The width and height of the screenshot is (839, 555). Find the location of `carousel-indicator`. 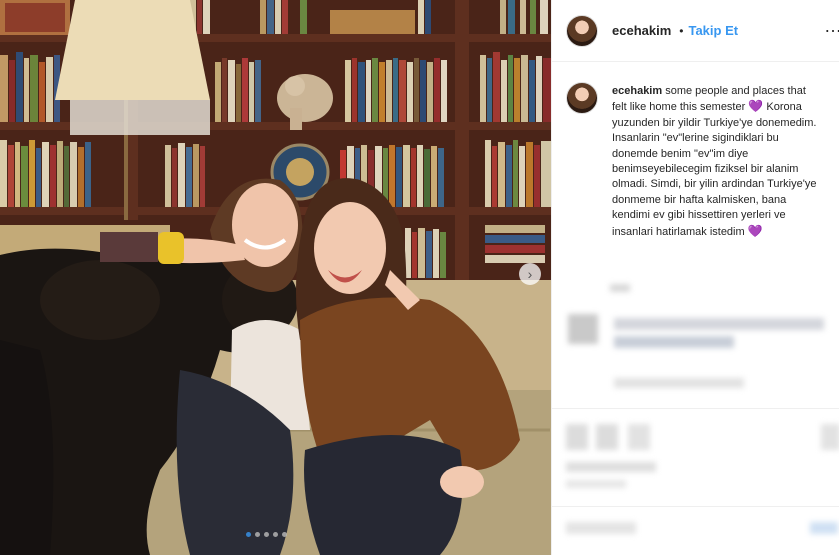

carousel-indicator is located at coordinates (266, 534).